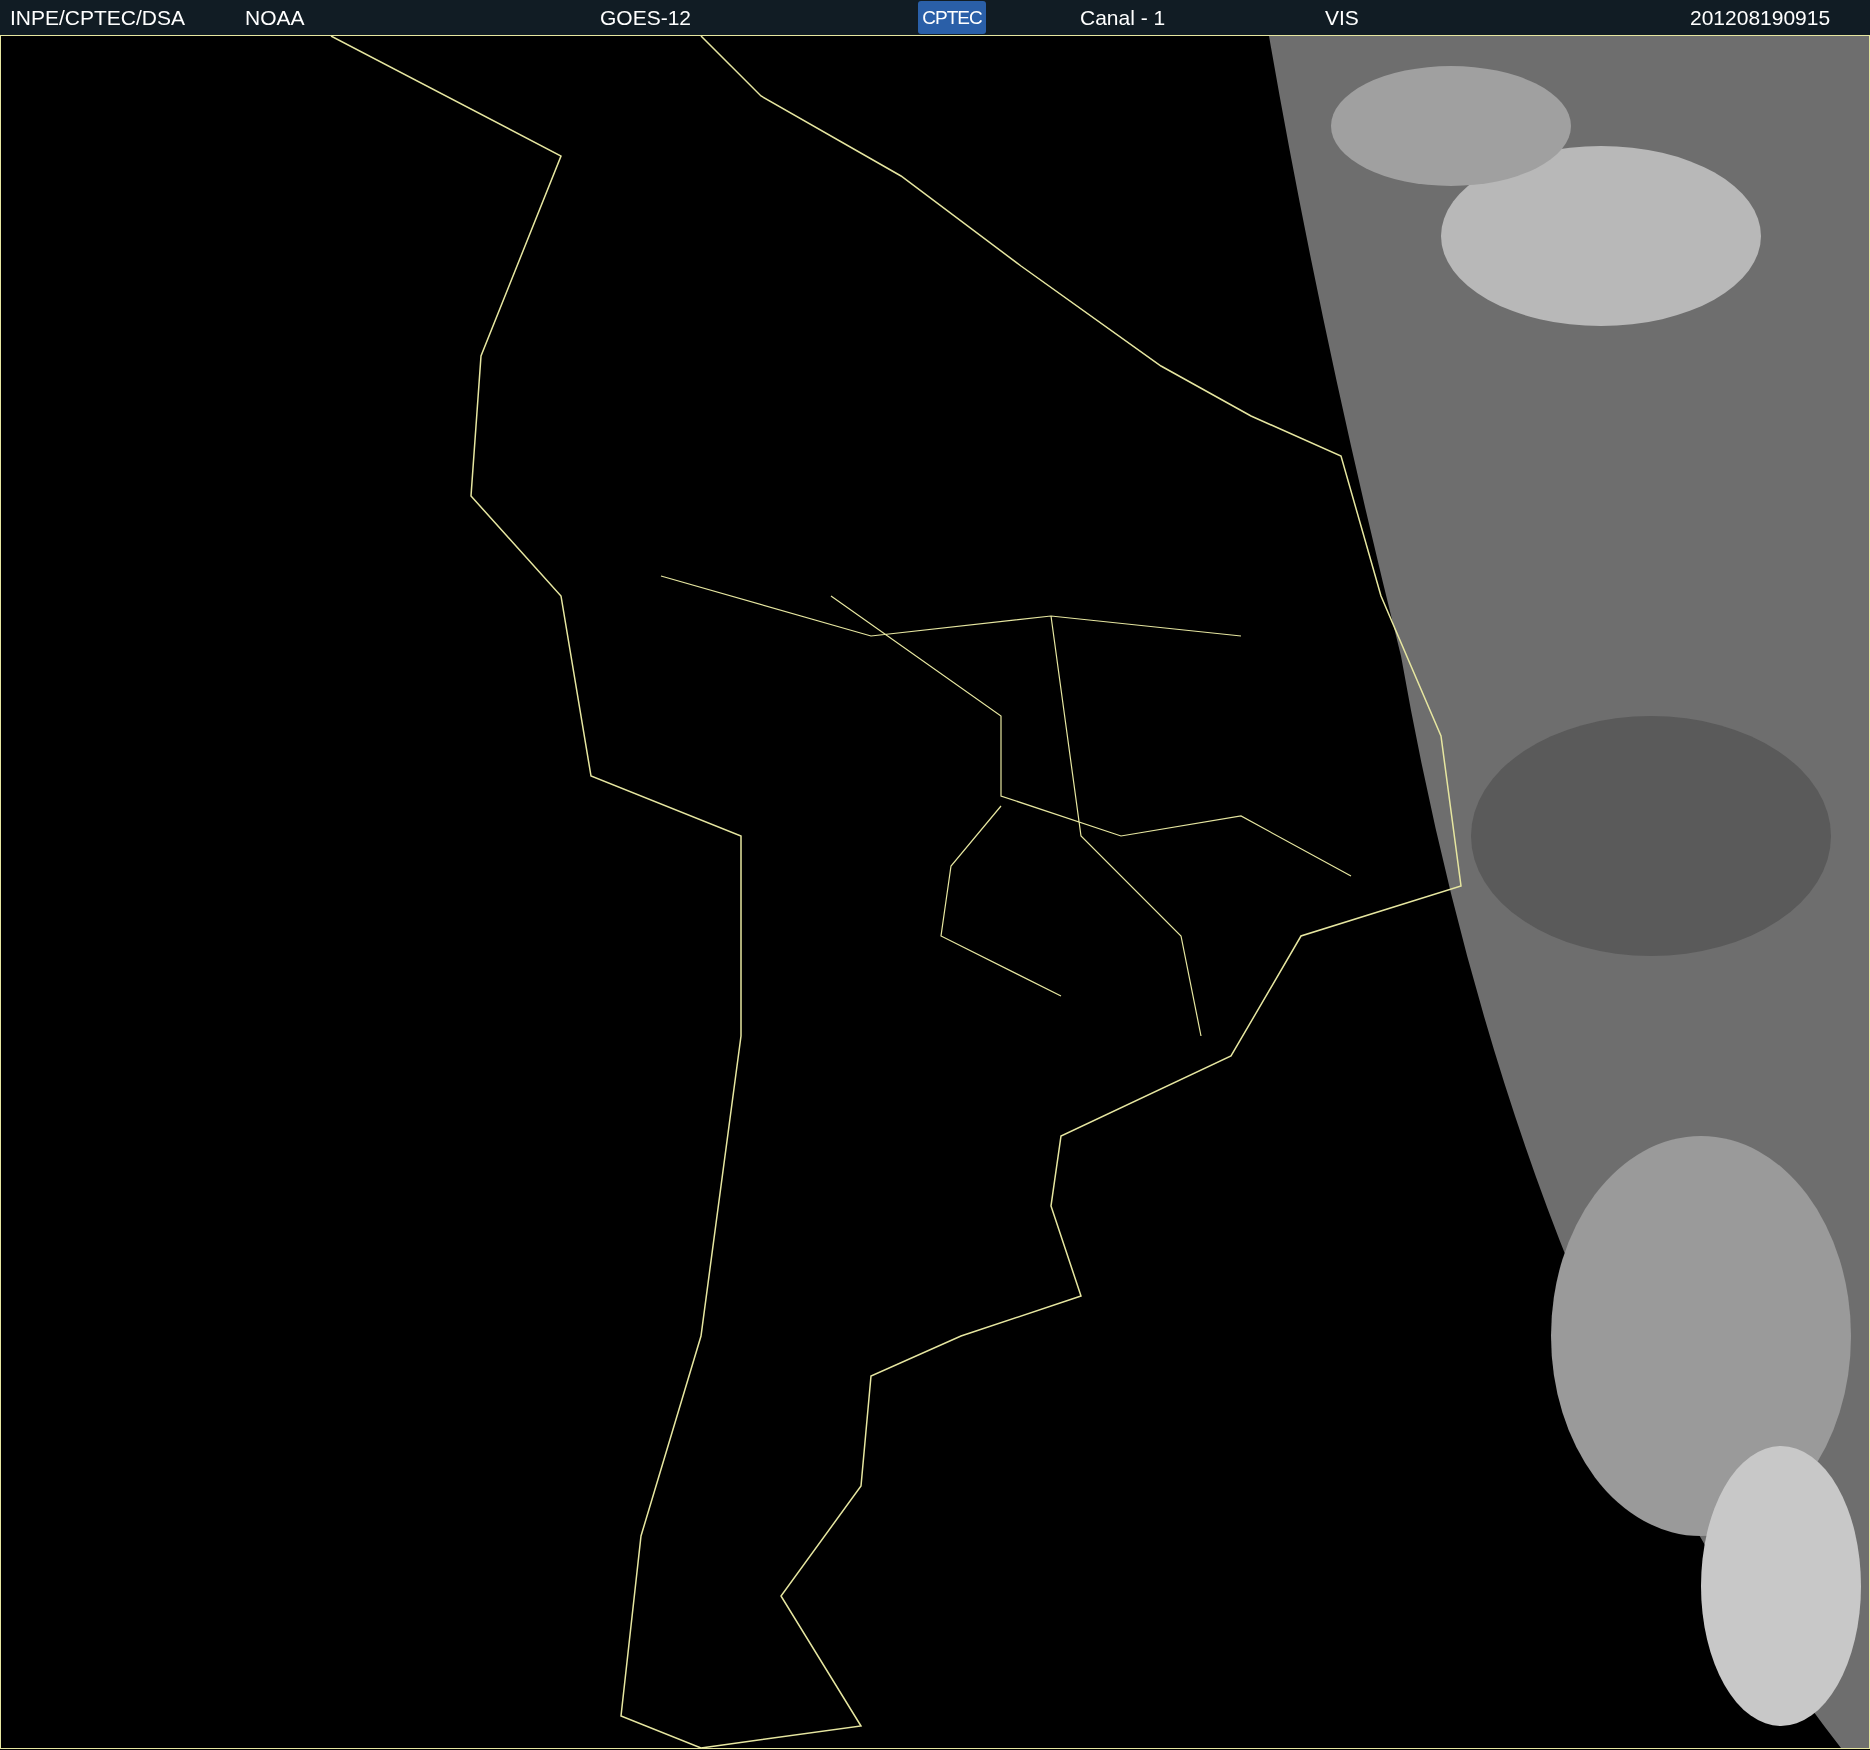  What do you see at coordinates (98, 18) in the screenshot?
I see `header-label: INPE/CPTEC/DSA` at bounding box center [98, 18].